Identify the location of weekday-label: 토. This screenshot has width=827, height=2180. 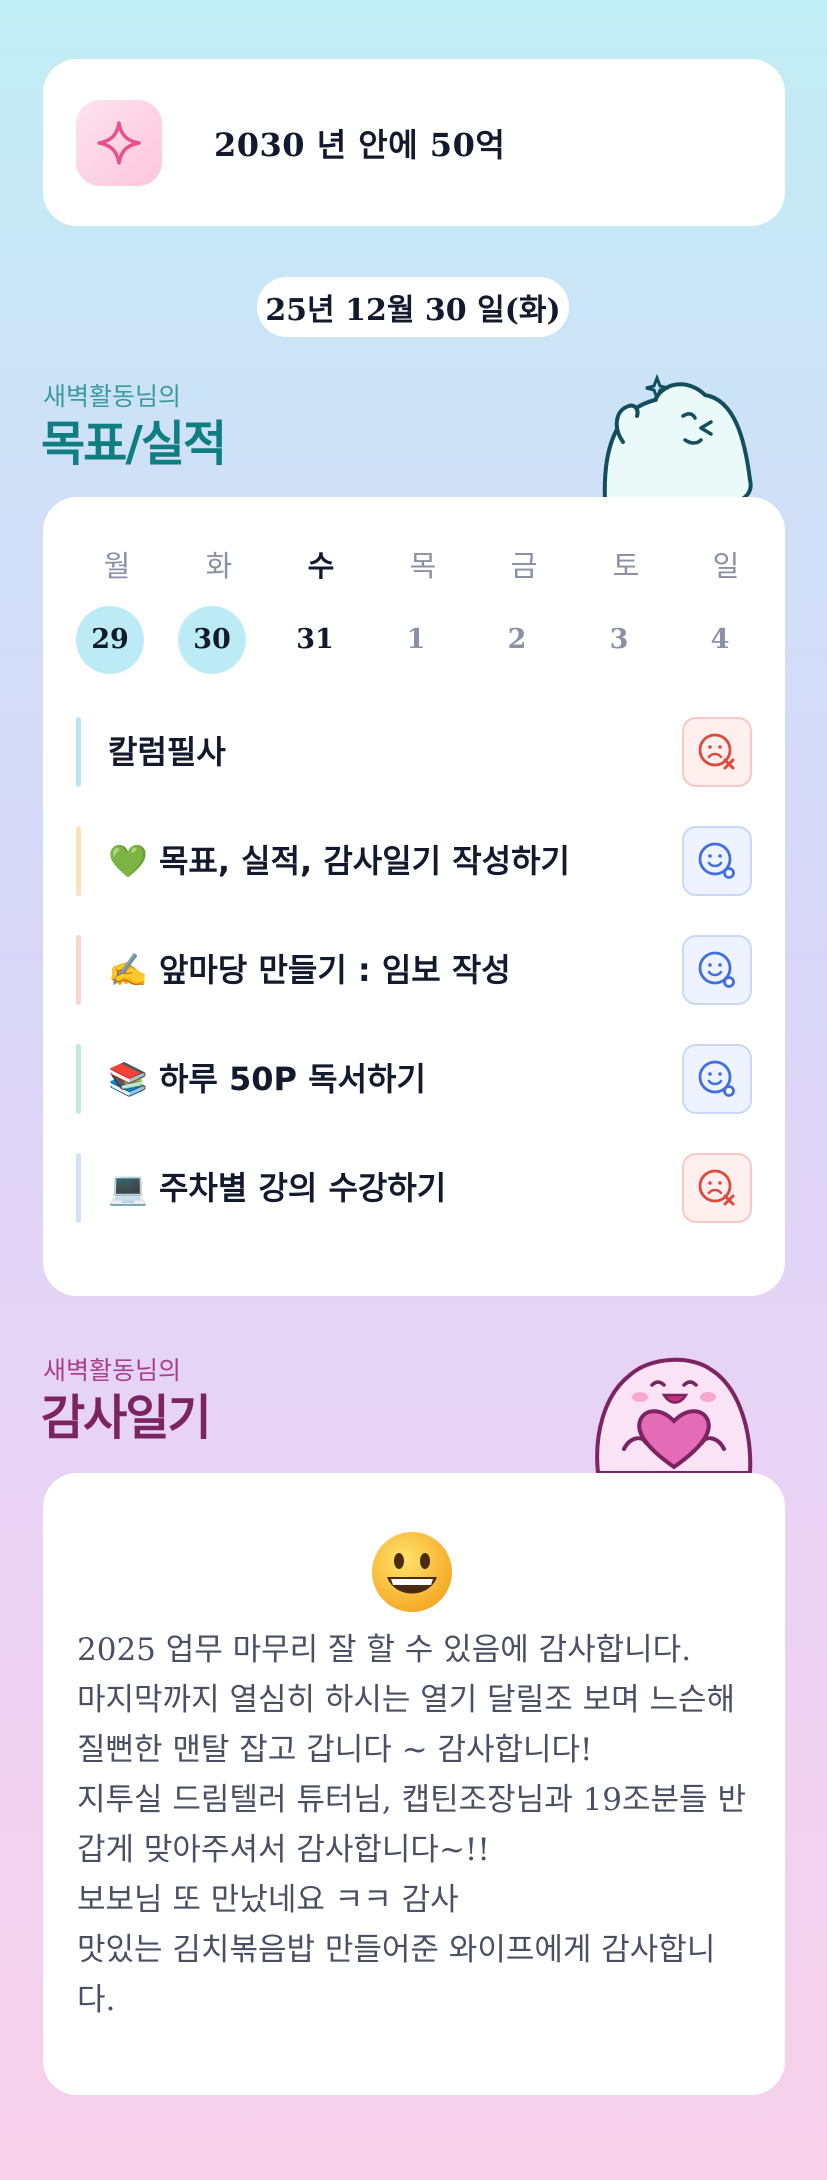
(626, 566).